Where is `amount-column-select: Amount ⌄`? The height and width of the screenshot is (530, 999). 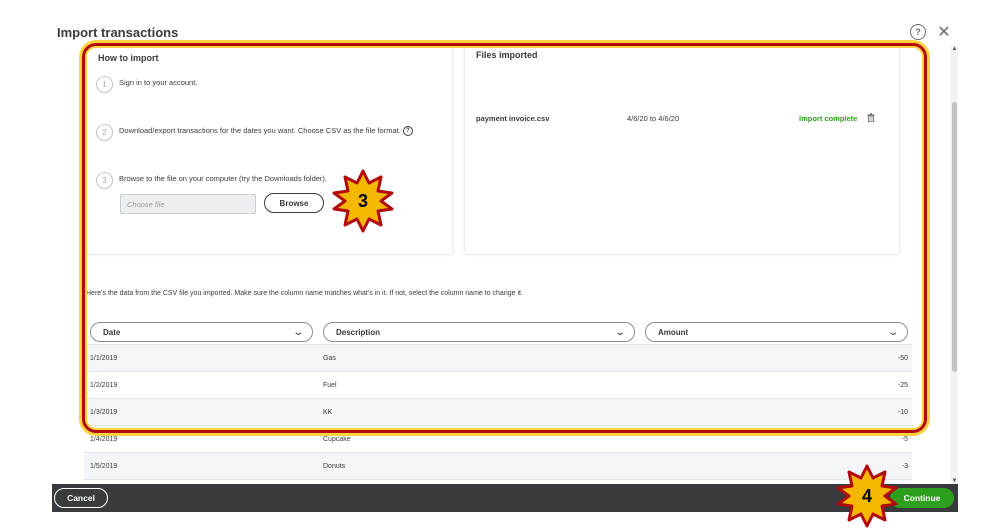
amount-column-select: Amount ⌄ is located at coordinates (776, 332).